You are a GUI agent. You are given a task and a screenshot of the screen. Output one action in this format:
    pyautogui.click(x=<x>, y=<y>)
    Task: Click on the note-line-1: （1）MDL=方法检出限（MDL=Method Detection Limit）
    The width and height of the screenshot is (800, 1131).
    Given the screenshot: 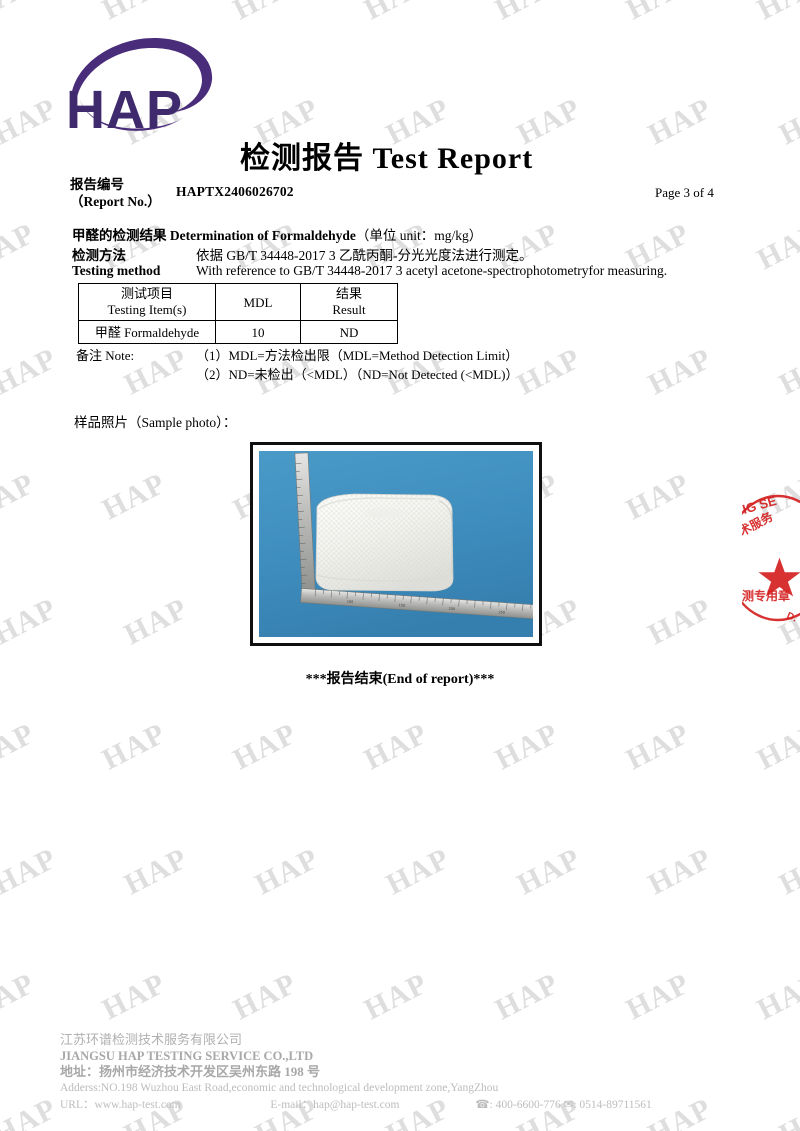 What is the action you would take?
    pyautogui.click(x=357, y=355)
    